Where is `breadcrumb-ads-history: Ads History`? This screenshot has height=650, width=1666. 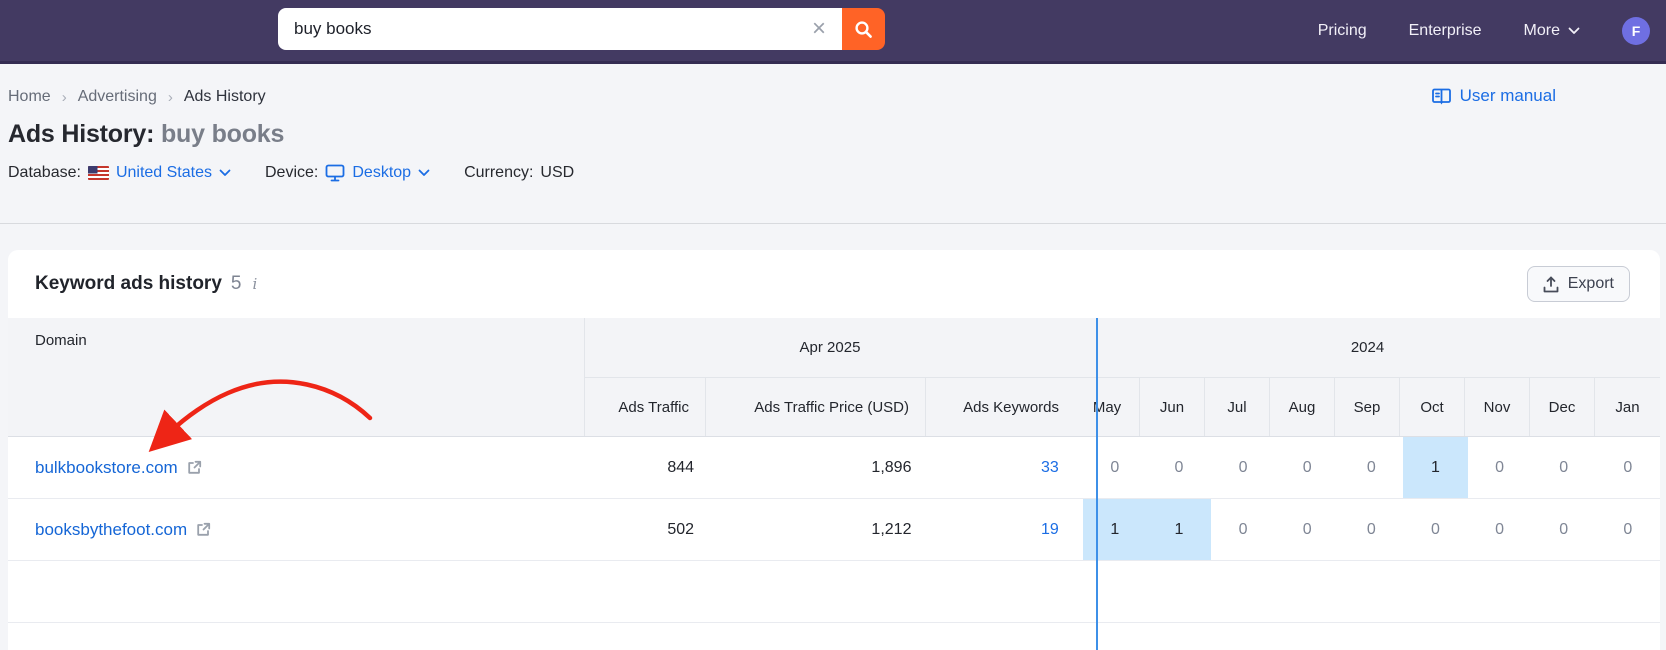 breadcrumb-ads-history: Ads History is located at coordinates (224, 96).